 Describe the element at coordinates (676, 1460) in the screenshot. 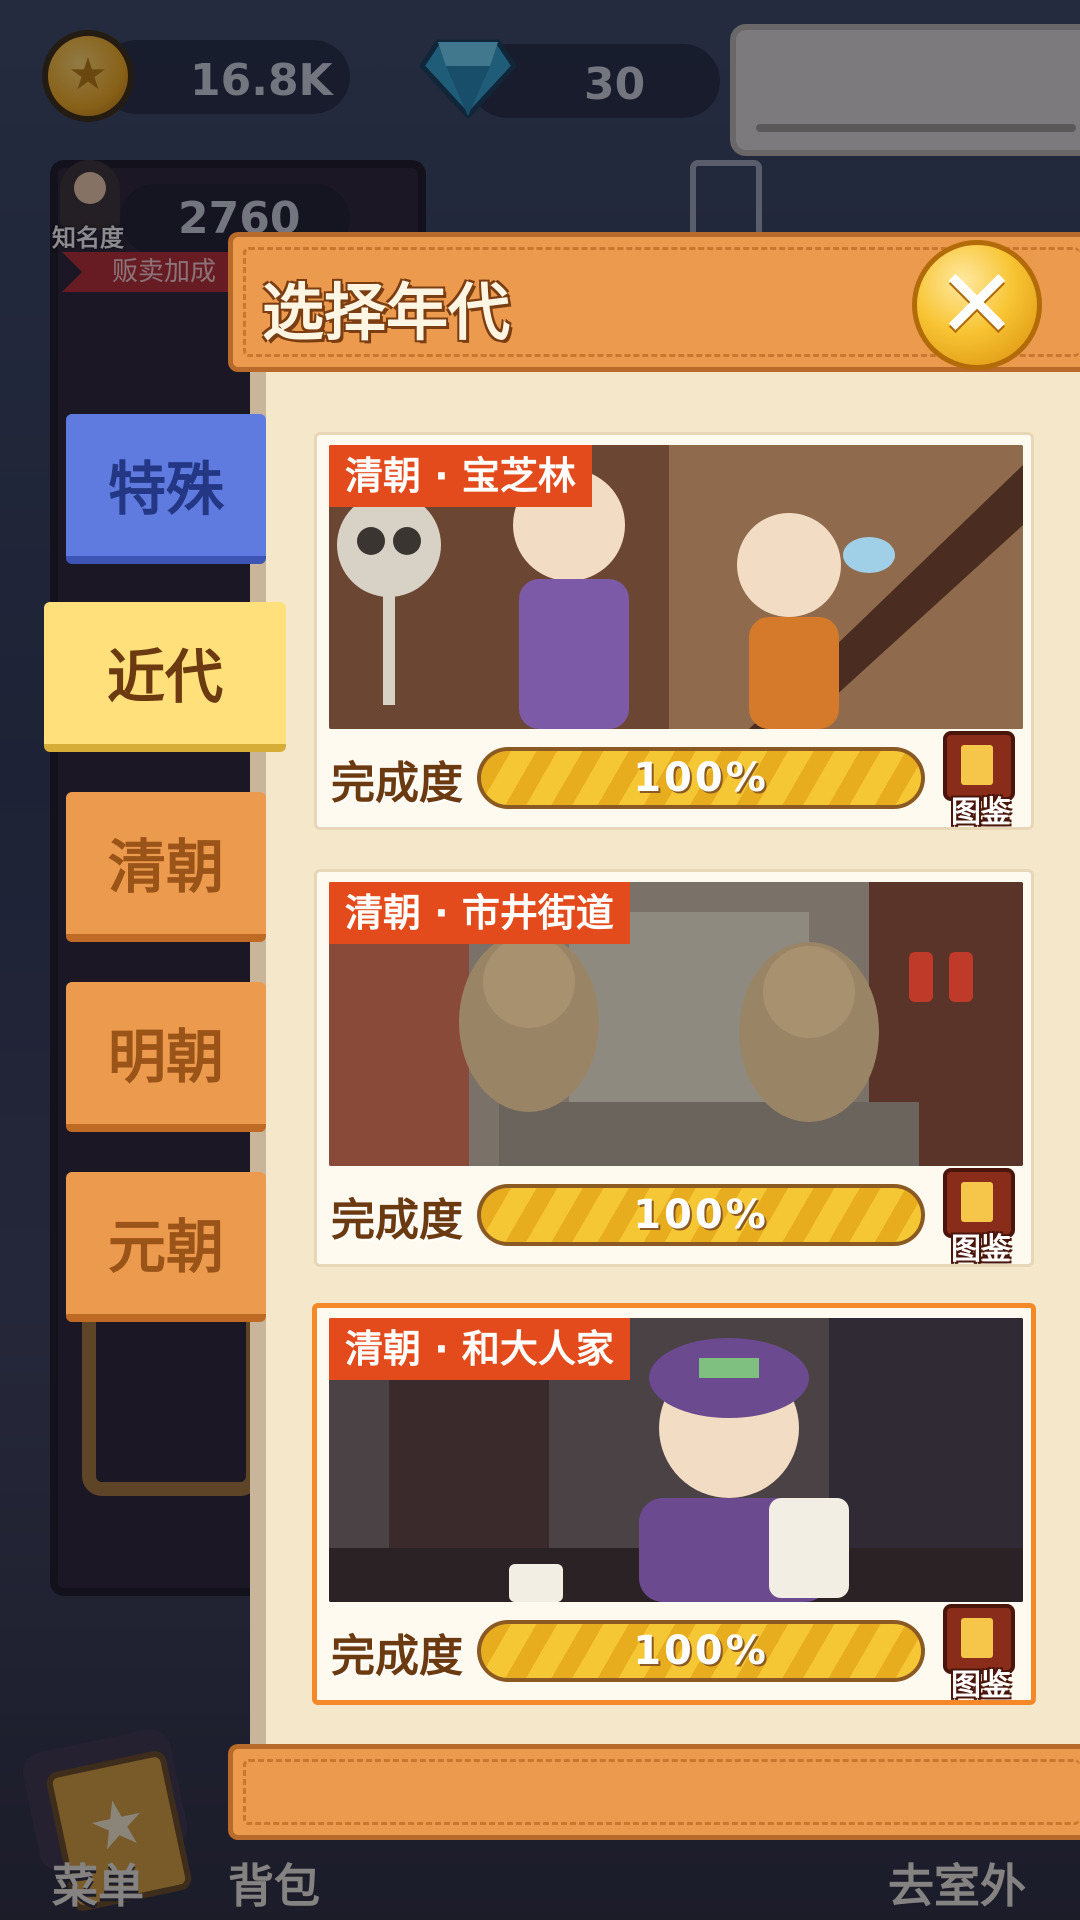

I see `stage-illustration: 清朝 · 和大人家` at that location.